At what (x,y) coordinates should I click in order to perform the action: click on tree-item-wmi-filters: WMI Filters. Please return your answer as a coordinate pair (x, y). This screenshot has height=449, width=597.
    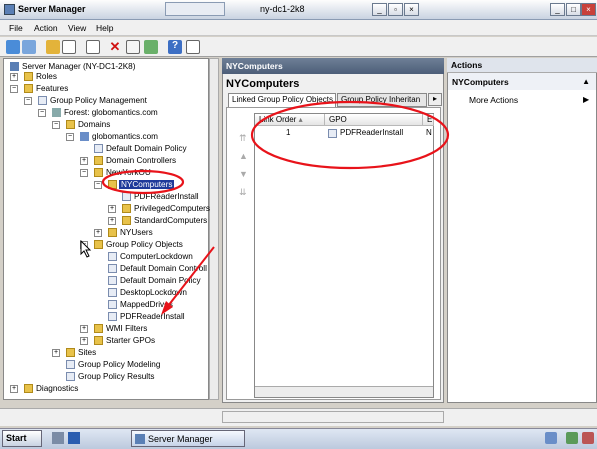
    Looking at the image, I should click on (120, 328).